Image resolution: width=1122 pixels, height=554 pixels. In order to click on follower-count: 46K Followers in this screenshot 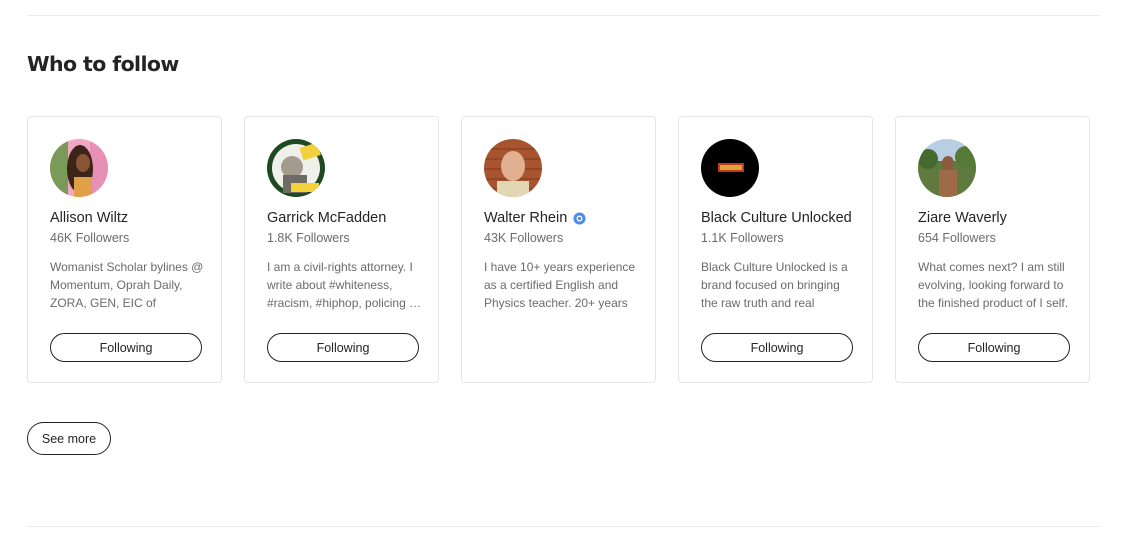, I will do `click(90, 238)`.